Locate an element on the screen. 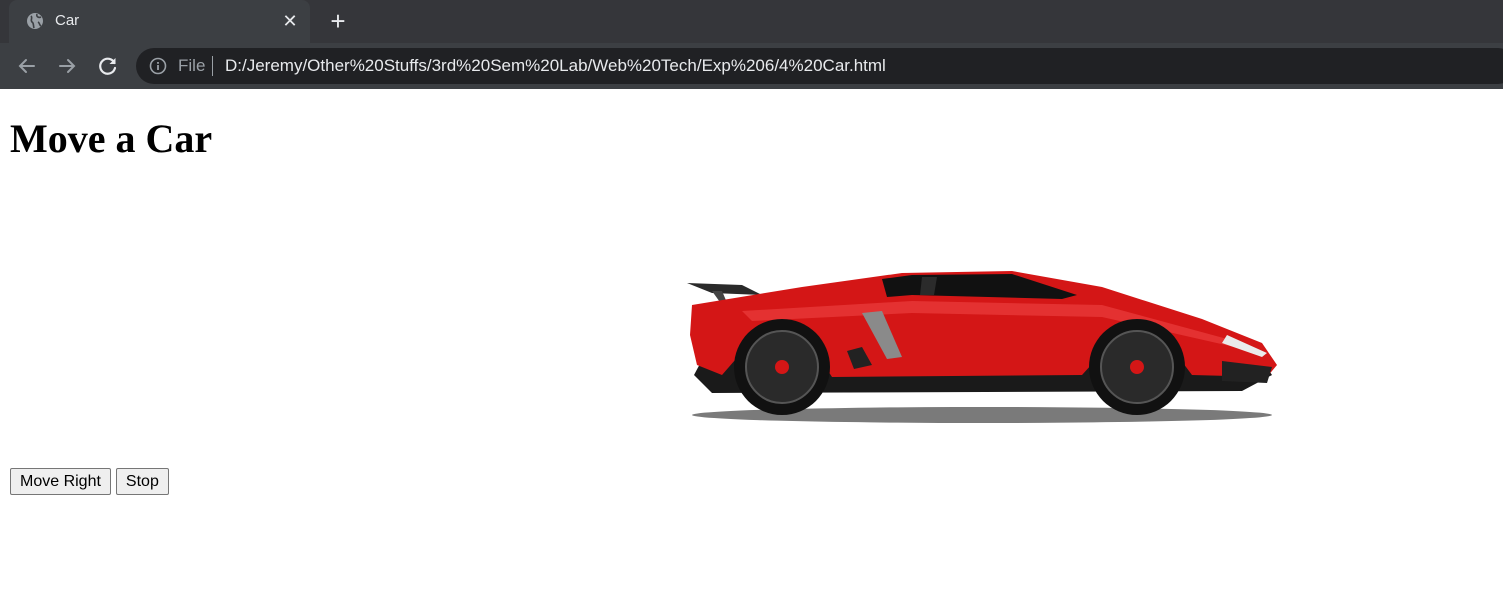 This screenshot has width=1503, height=605. browser-tabstrip: Car ✕ + is located at coordinates (751, 21).